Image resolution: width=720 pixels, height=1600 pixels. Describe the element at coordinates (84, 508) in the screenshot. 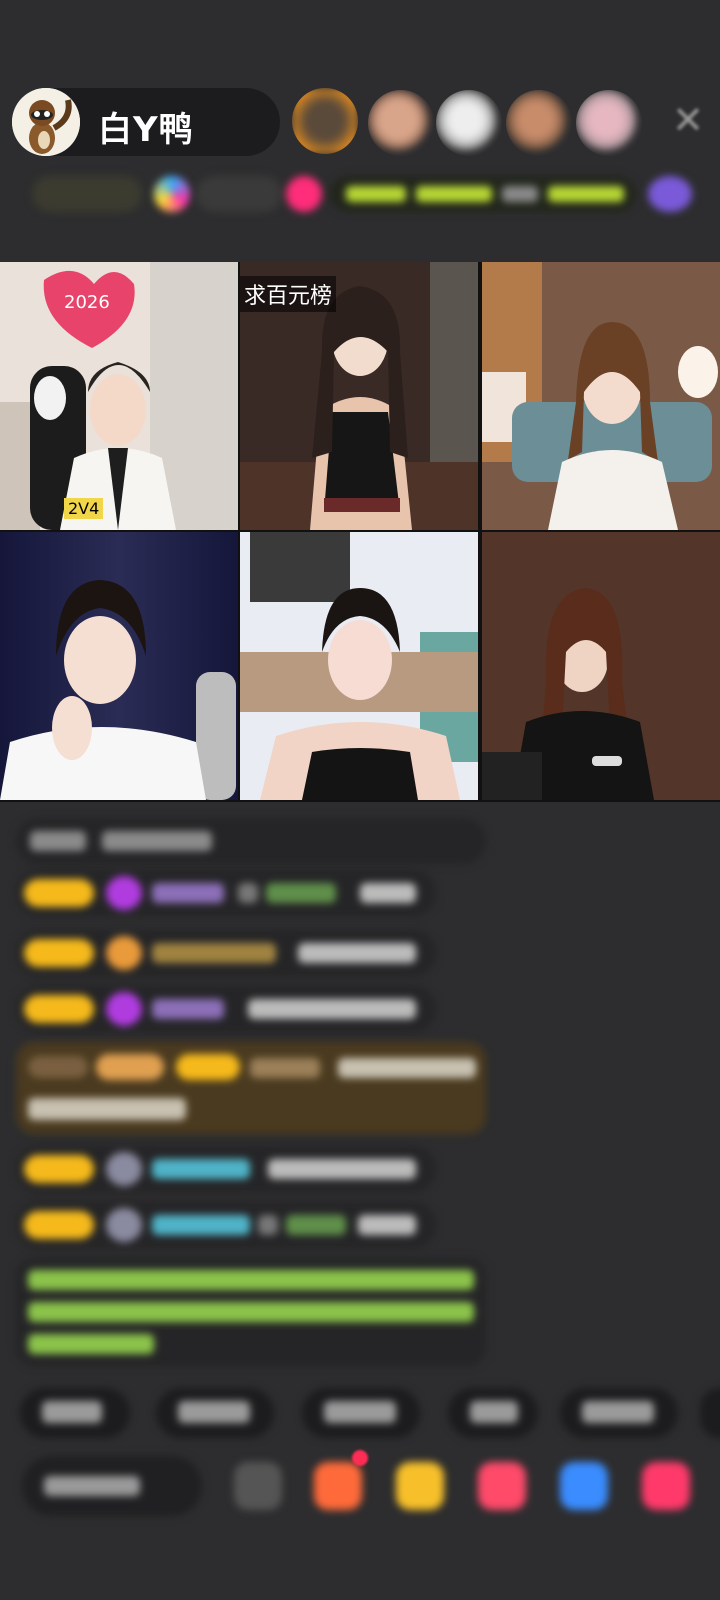

I see `pk-badge: 2V4` at that location.